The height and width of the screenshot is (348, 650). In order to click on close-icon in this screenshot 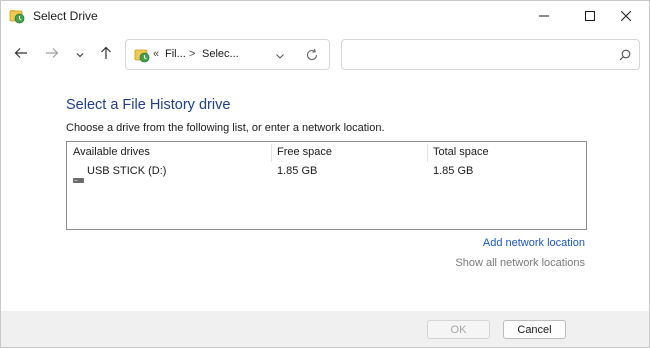, I will do `click(626, 16)`.